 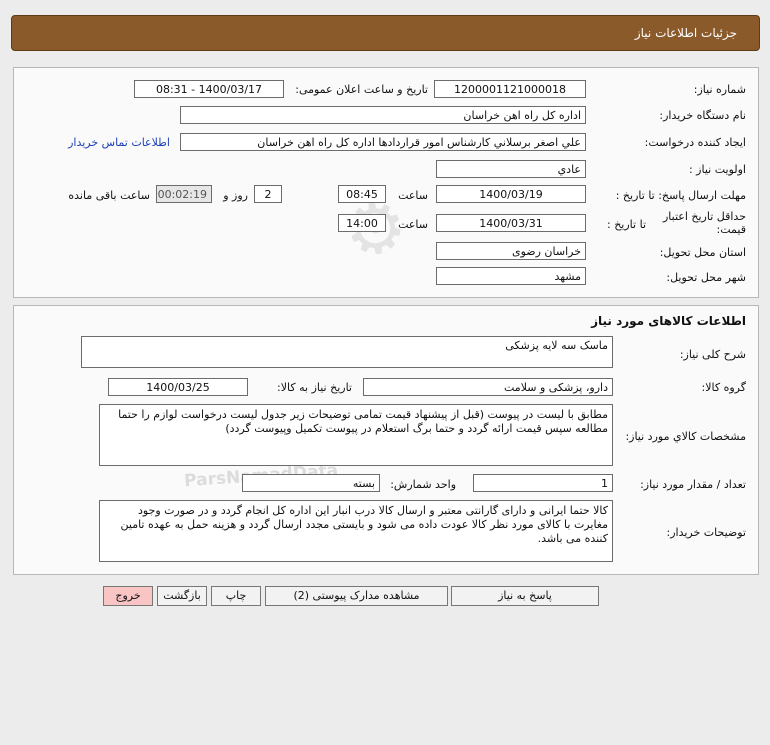 I want to click on desc-field: ماسک سه لایه پزشکی, so click(x=347, y=352).